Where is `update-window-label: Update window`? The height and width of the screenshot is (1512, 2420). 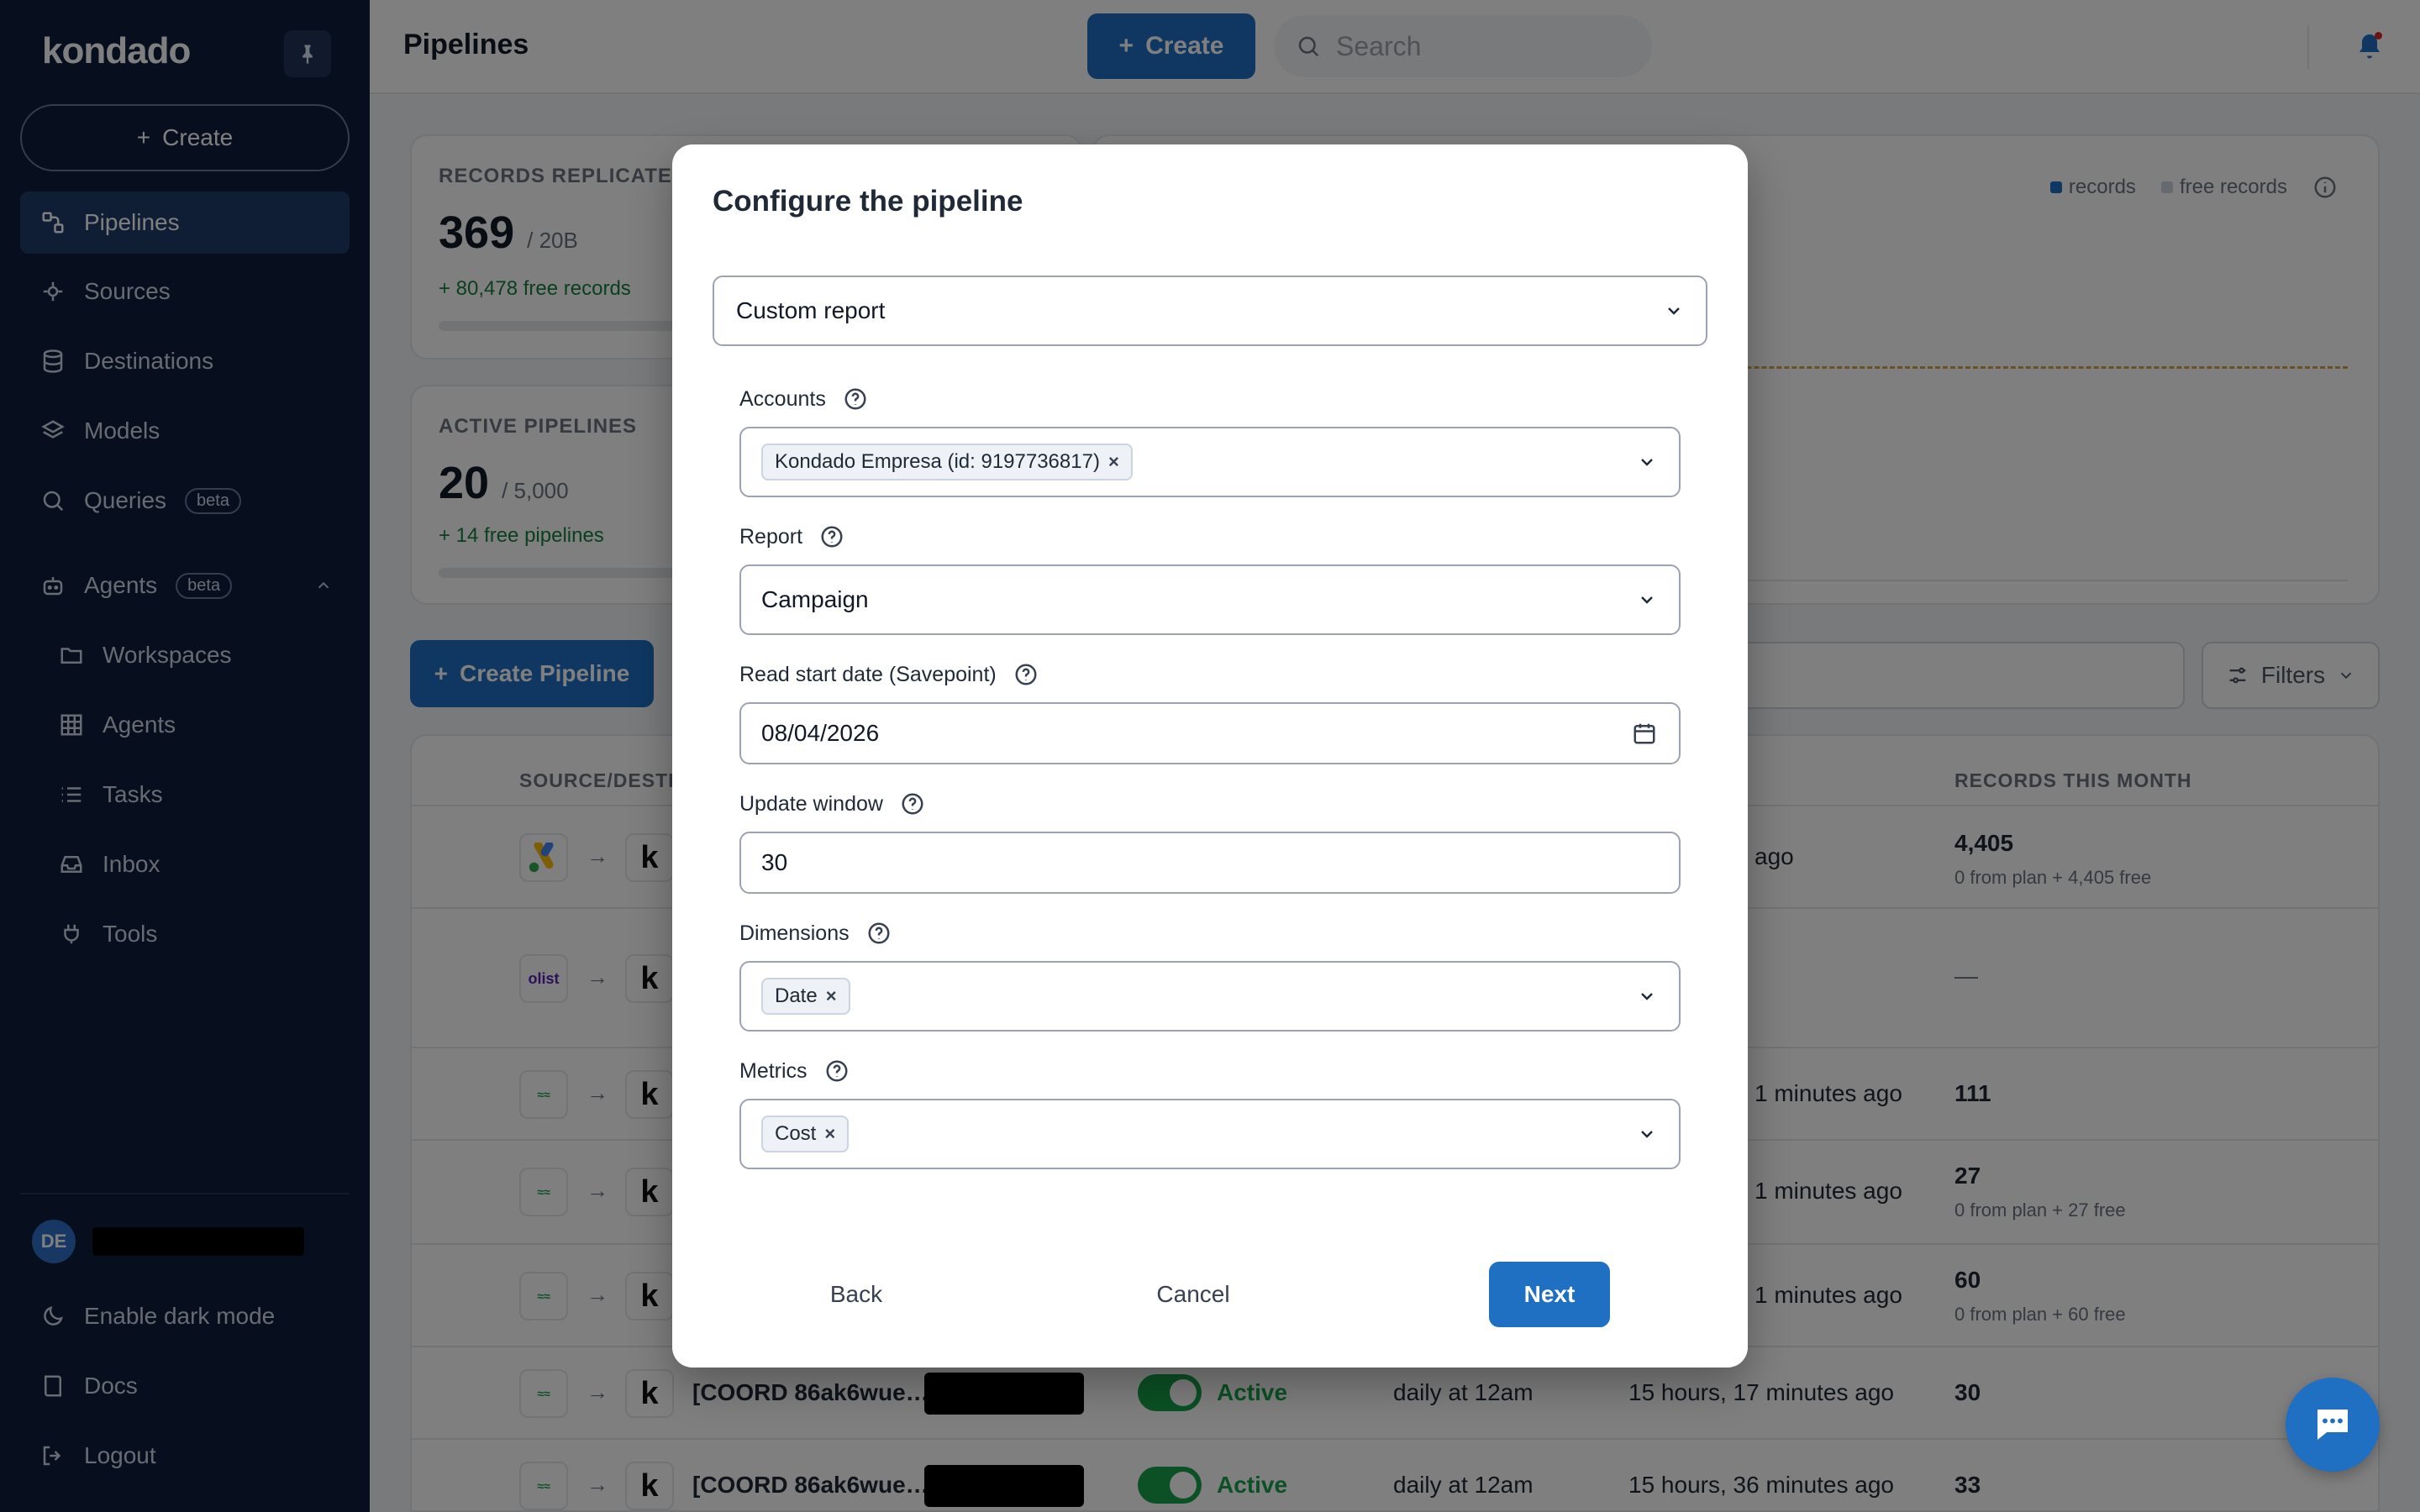
update-window-label: Update window is located at coordinates (832, 803).